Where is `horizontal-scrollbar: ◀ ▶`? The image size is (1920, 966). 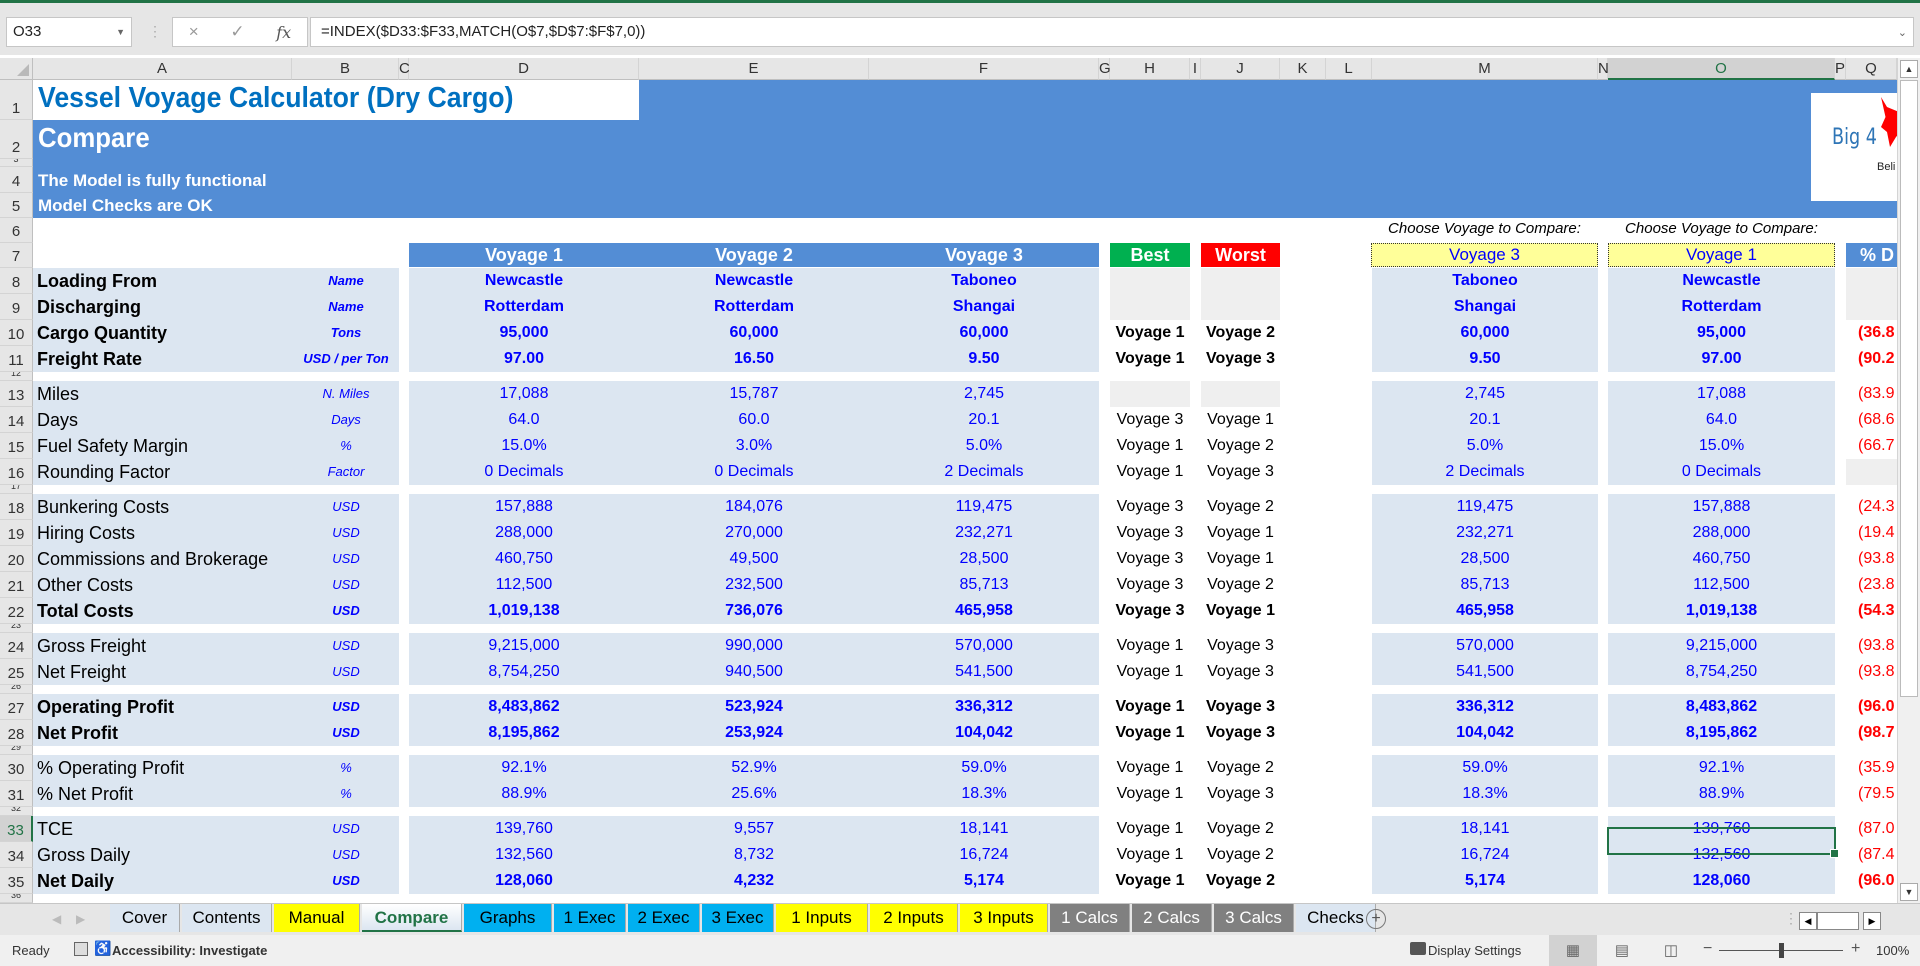
horizontal-scrollbar: ◀ ▶ is located at coordinates (1849, 921).